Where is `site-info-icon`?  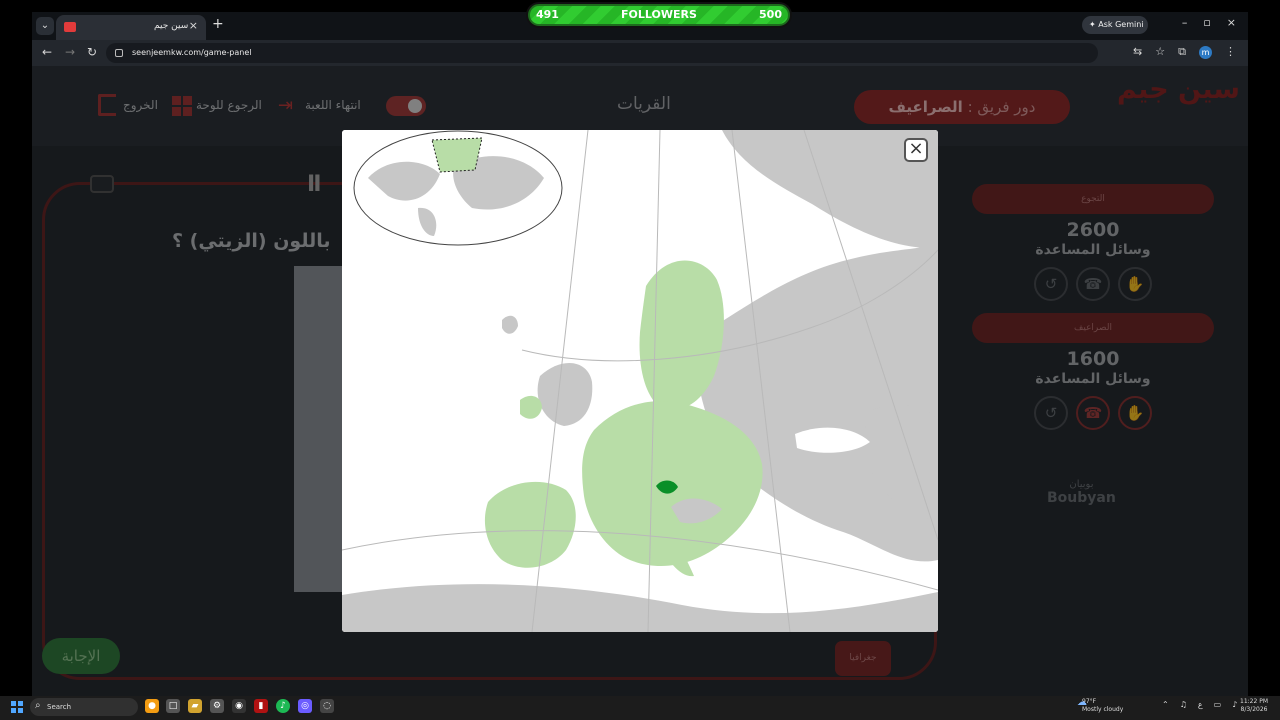
site-info-icon is located at coordinates (119, 53).